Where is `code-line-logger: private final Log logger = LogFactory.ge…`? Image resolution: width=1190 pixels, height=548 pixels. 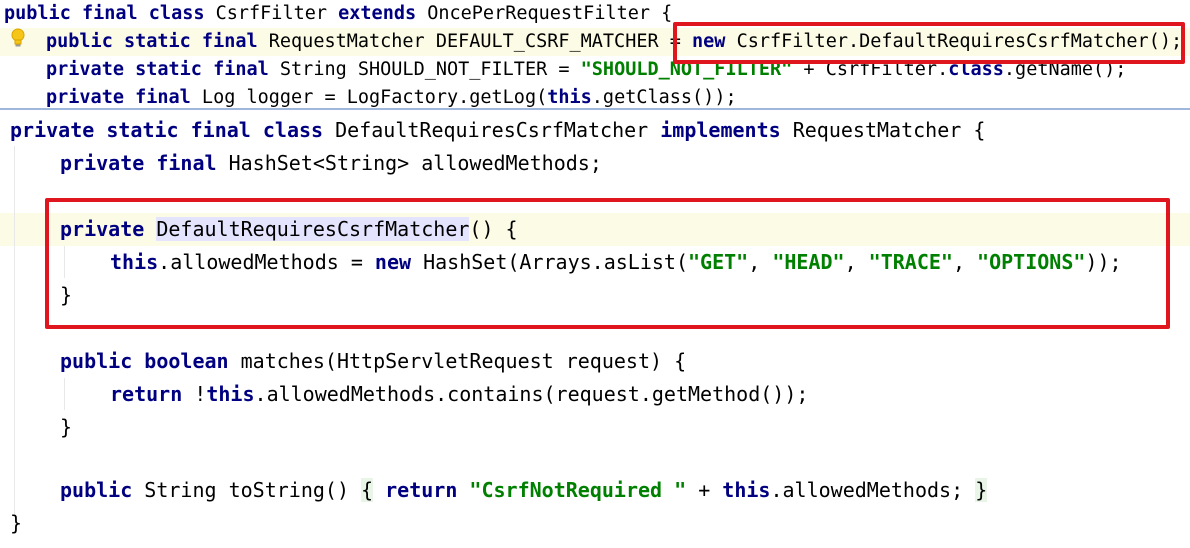 code-line-logger: private final Log logger = LogFactory.ge… is located at coordinates (391, 96).